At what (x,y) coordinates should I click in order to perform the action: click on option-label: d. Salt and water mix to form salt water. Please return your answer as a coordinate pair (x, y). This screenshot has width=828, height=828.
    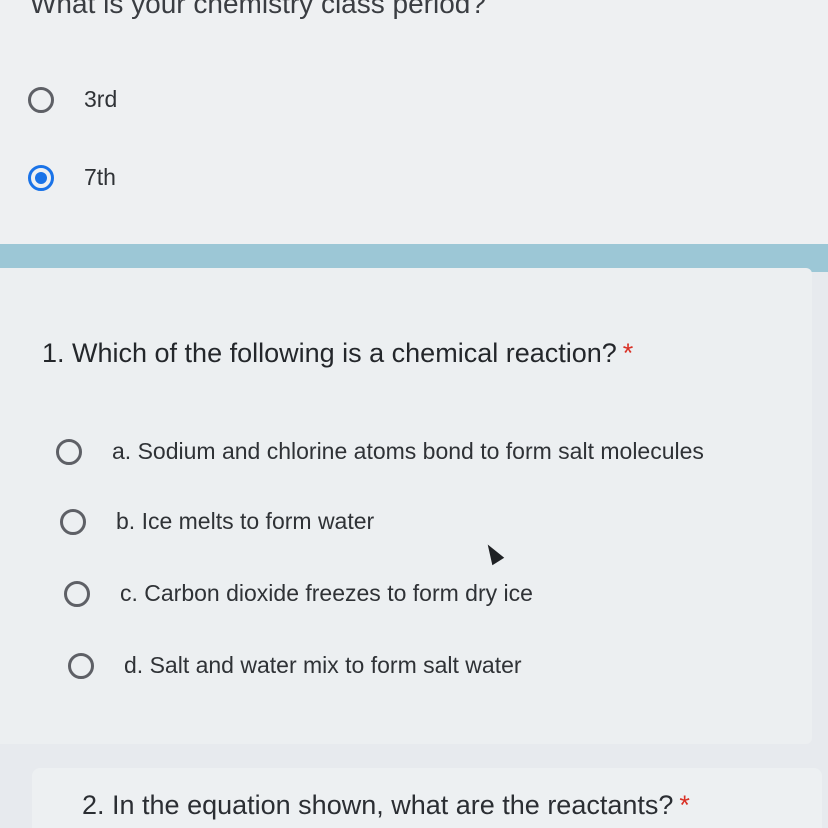
    Looking at the image, I should click on (323, 665).